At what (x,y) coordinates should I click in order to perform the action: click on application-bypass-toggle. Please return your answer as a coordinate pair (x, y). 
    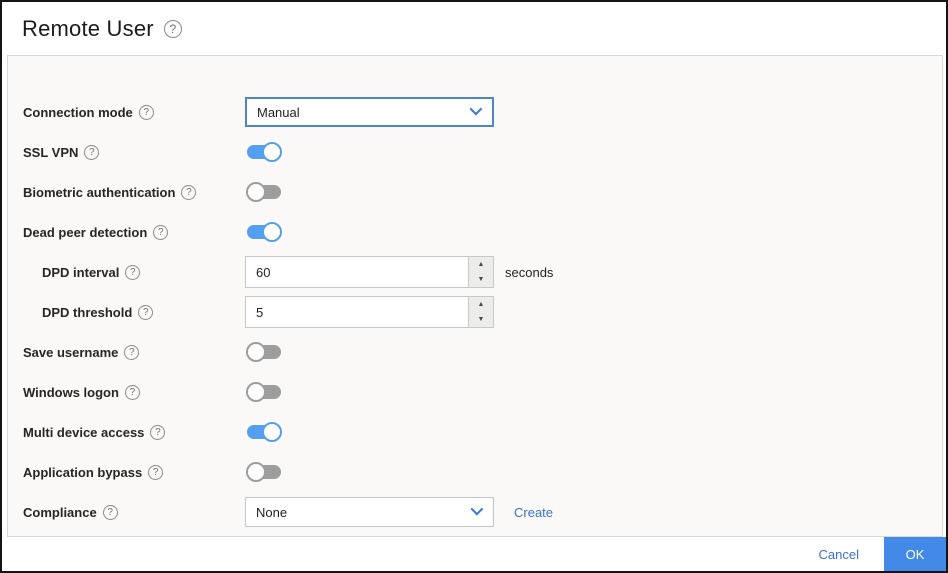
    Looking at the image, I should click on (263, 472).